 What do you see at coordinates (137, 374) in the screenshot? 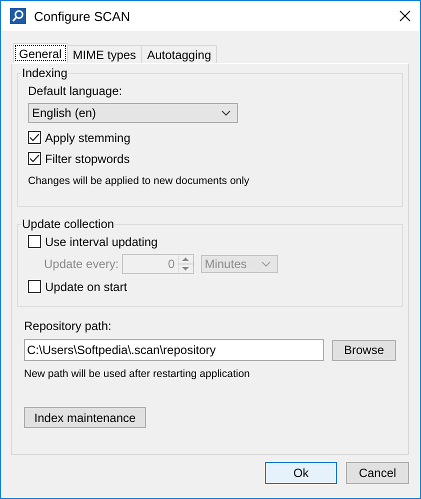
I see `info-text: New path will be used after restarting application` at bounding box center [137, 374].